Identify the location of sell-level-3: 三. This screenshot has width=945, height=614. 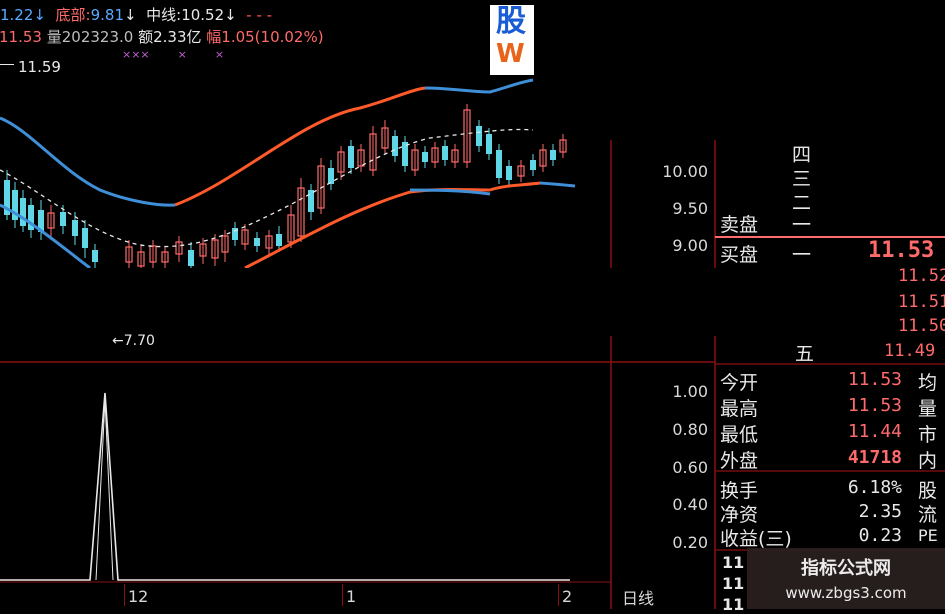
(802, 179).